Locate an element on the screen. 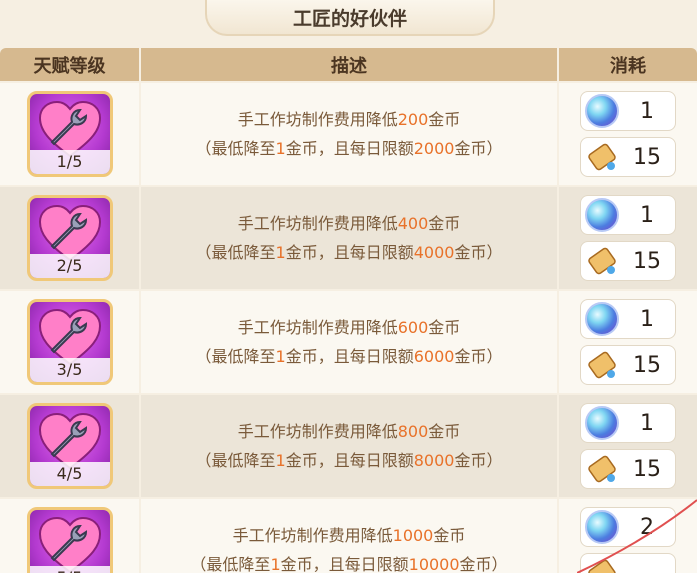 The width and height of the screenshot is (697, 573). description-line2: （最低降至1金币，且每日限额10000金币） is located at coordinates (349, 564).